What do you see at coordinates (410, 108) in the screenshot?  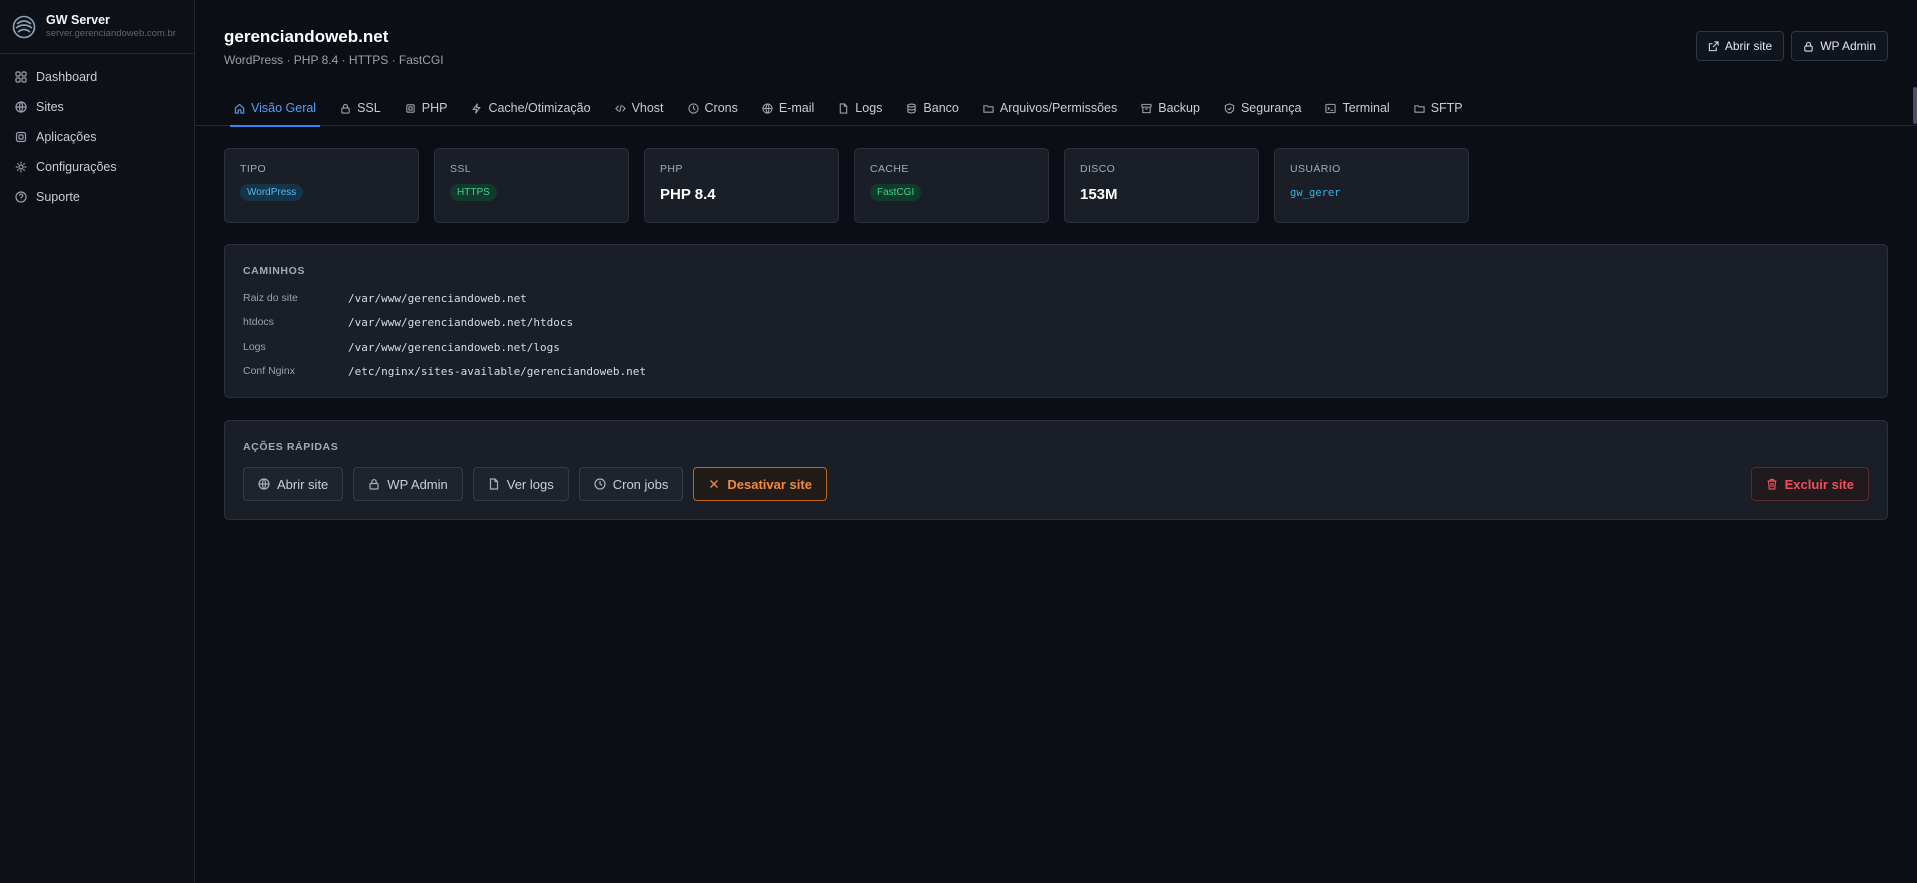 I see `chip-icon` at bounding box center [410, 108].